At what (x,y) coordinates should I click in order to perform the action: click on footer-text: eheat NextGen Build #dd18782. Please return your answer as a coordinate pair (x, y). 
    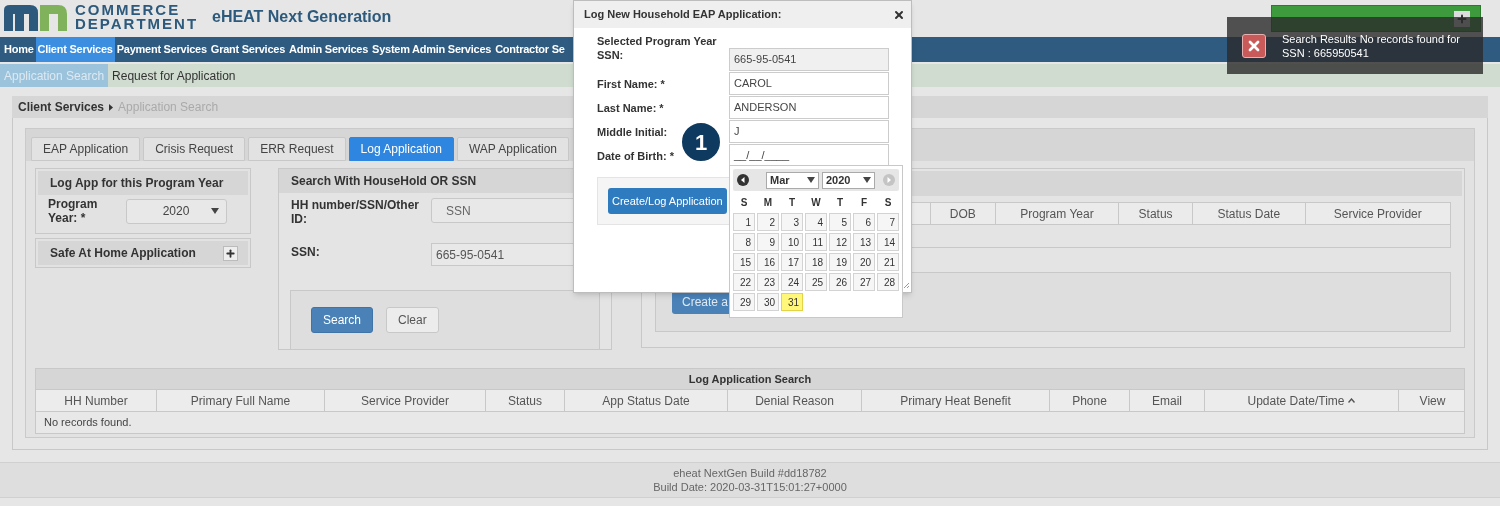
    Looking at the image, I should click on (750, 473).